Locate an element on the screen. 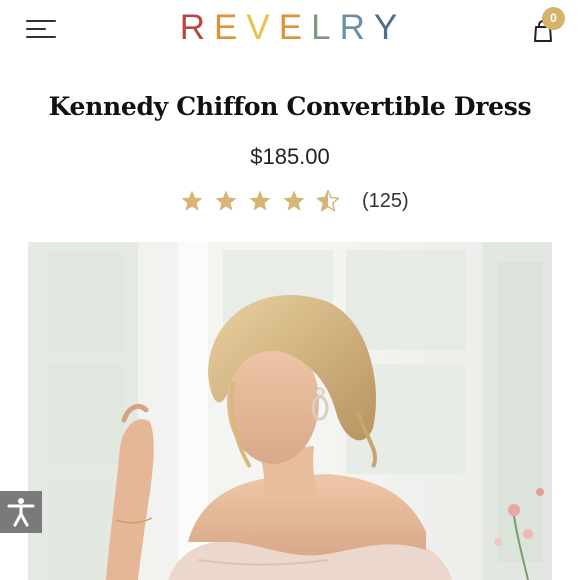  site-header: REVELRY 0 is located at coordinates (290, 31).